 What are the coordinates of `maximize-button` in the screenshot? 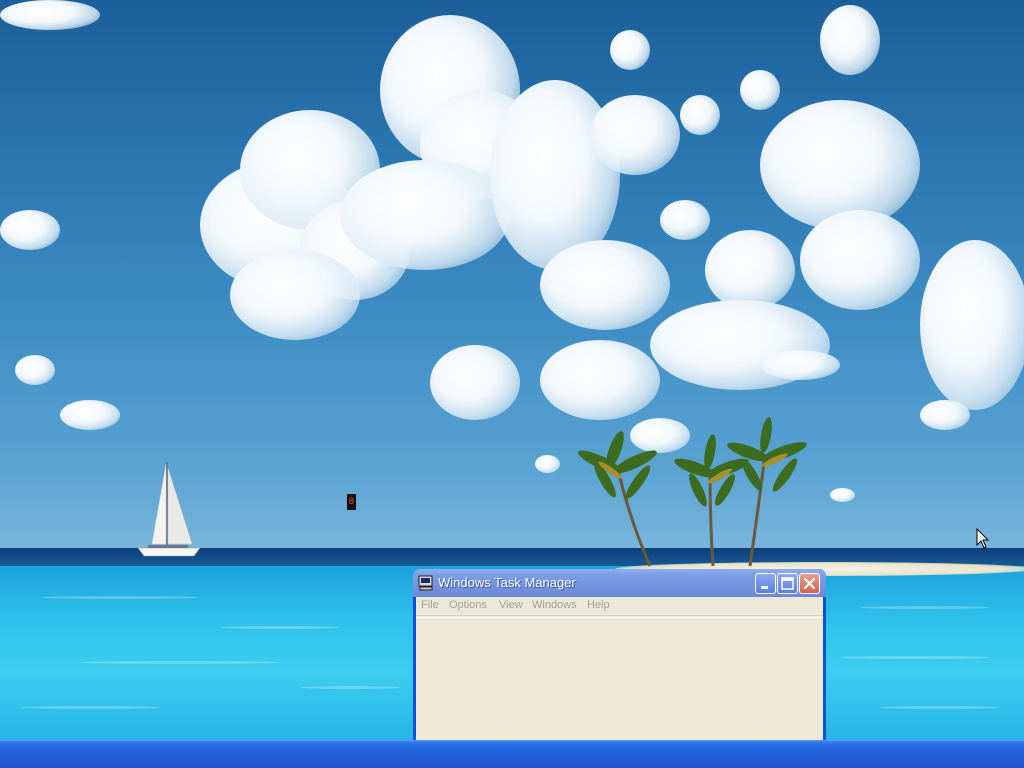 It's located at (787, 583).